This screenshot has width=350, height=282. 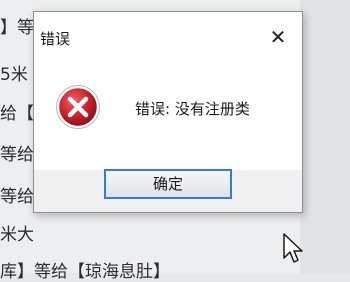 I want to click on background-text-line: 5米, so click(x=14, y=75).